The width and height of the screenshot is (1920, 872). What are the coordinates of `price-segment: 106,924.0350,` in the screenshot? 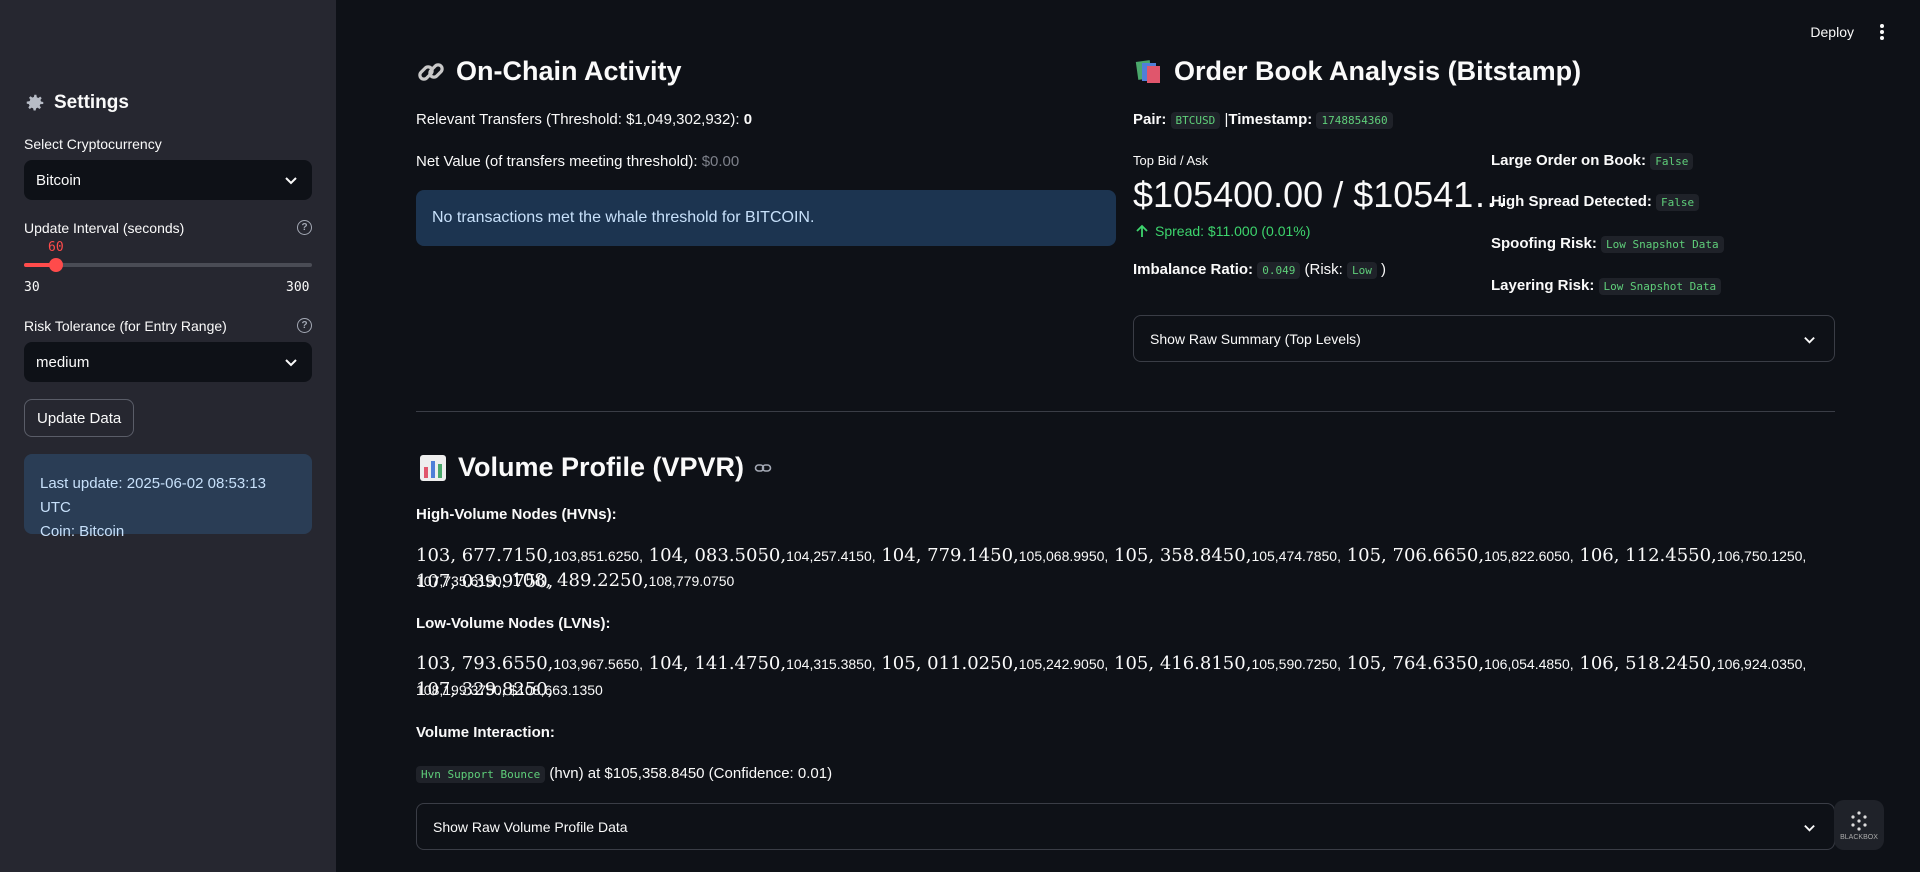 It's located at (1761, 664).